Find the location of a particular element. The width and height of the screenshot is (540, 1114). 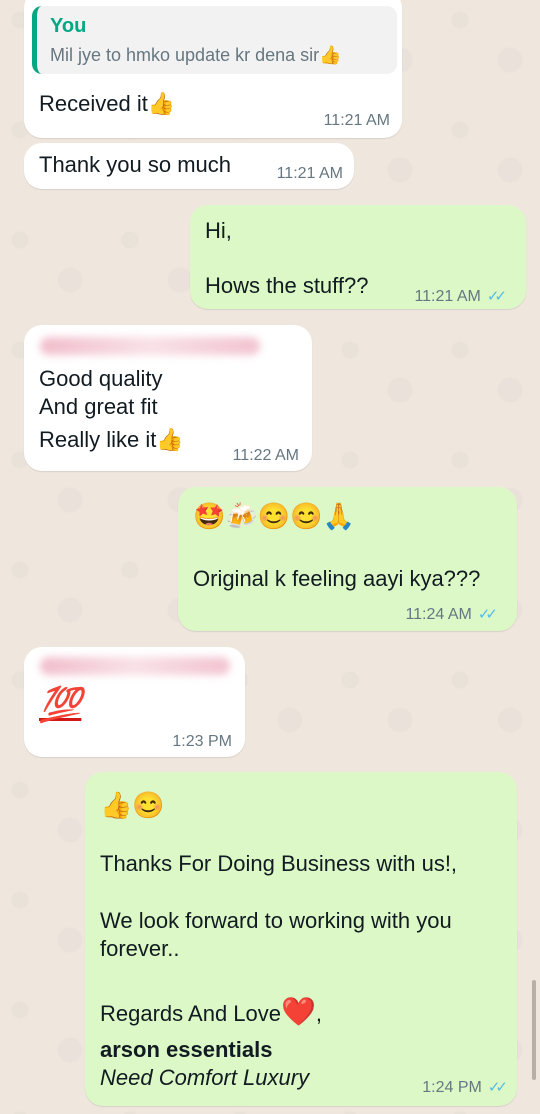

outgoing-message-bubble: Hi, Hows the stuff?? 11:21 AM ✓✓ is located at coordinates (358, 257).